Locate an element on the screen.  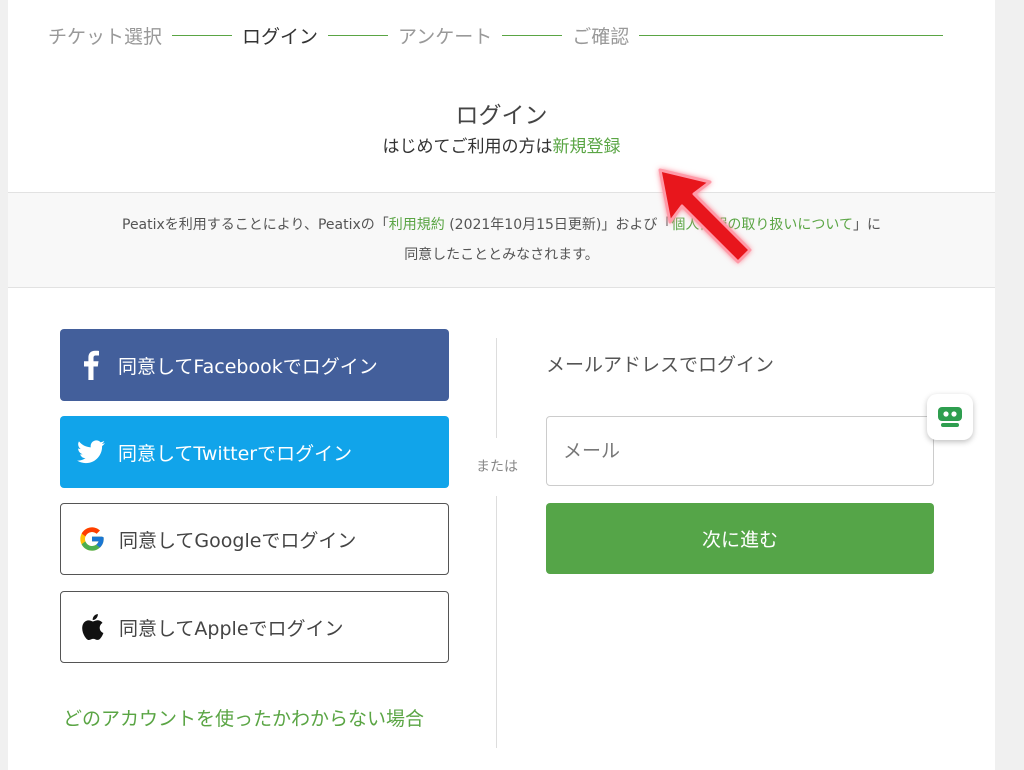
privacy-policy-link: 個人情報の取り扱いについて is located at coordinates (762, 225).